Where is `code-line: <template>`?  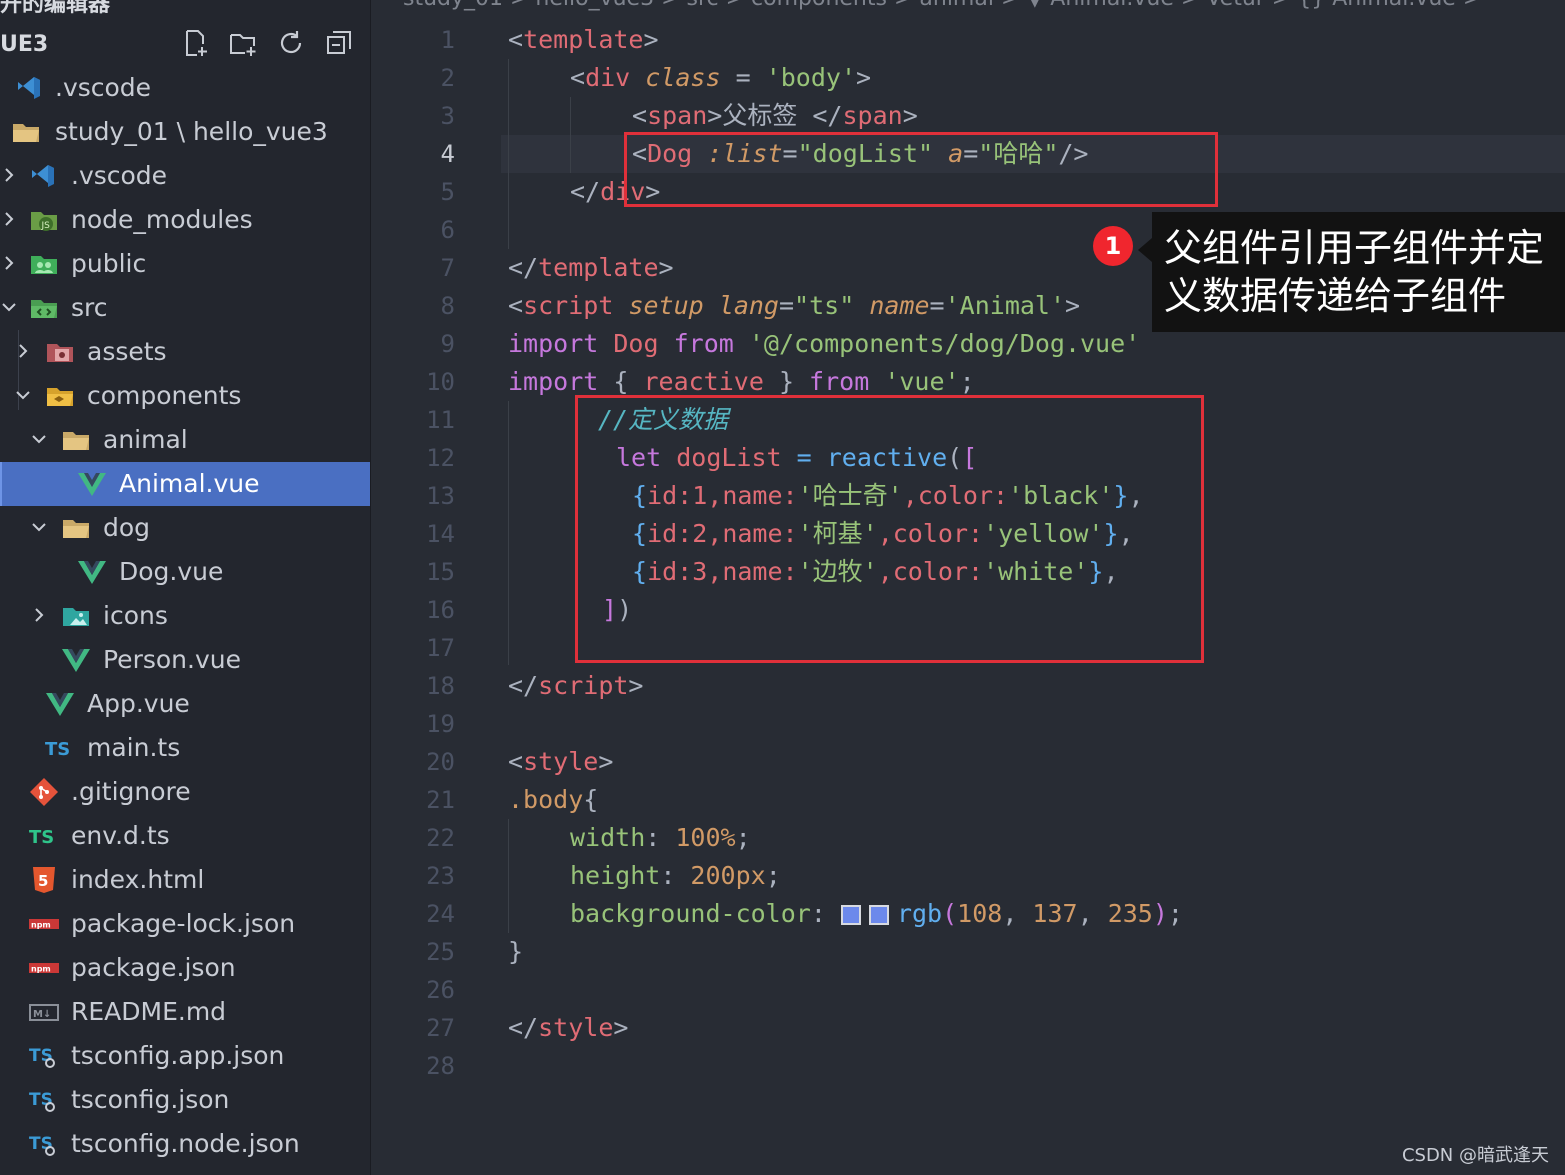 code-line: <template> is located at coordinates (583, 40).